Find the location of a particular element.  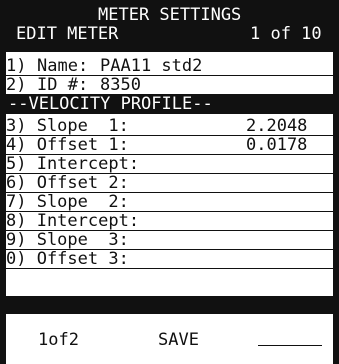

field-name-key: 1) is located at coordinates (16, 66).